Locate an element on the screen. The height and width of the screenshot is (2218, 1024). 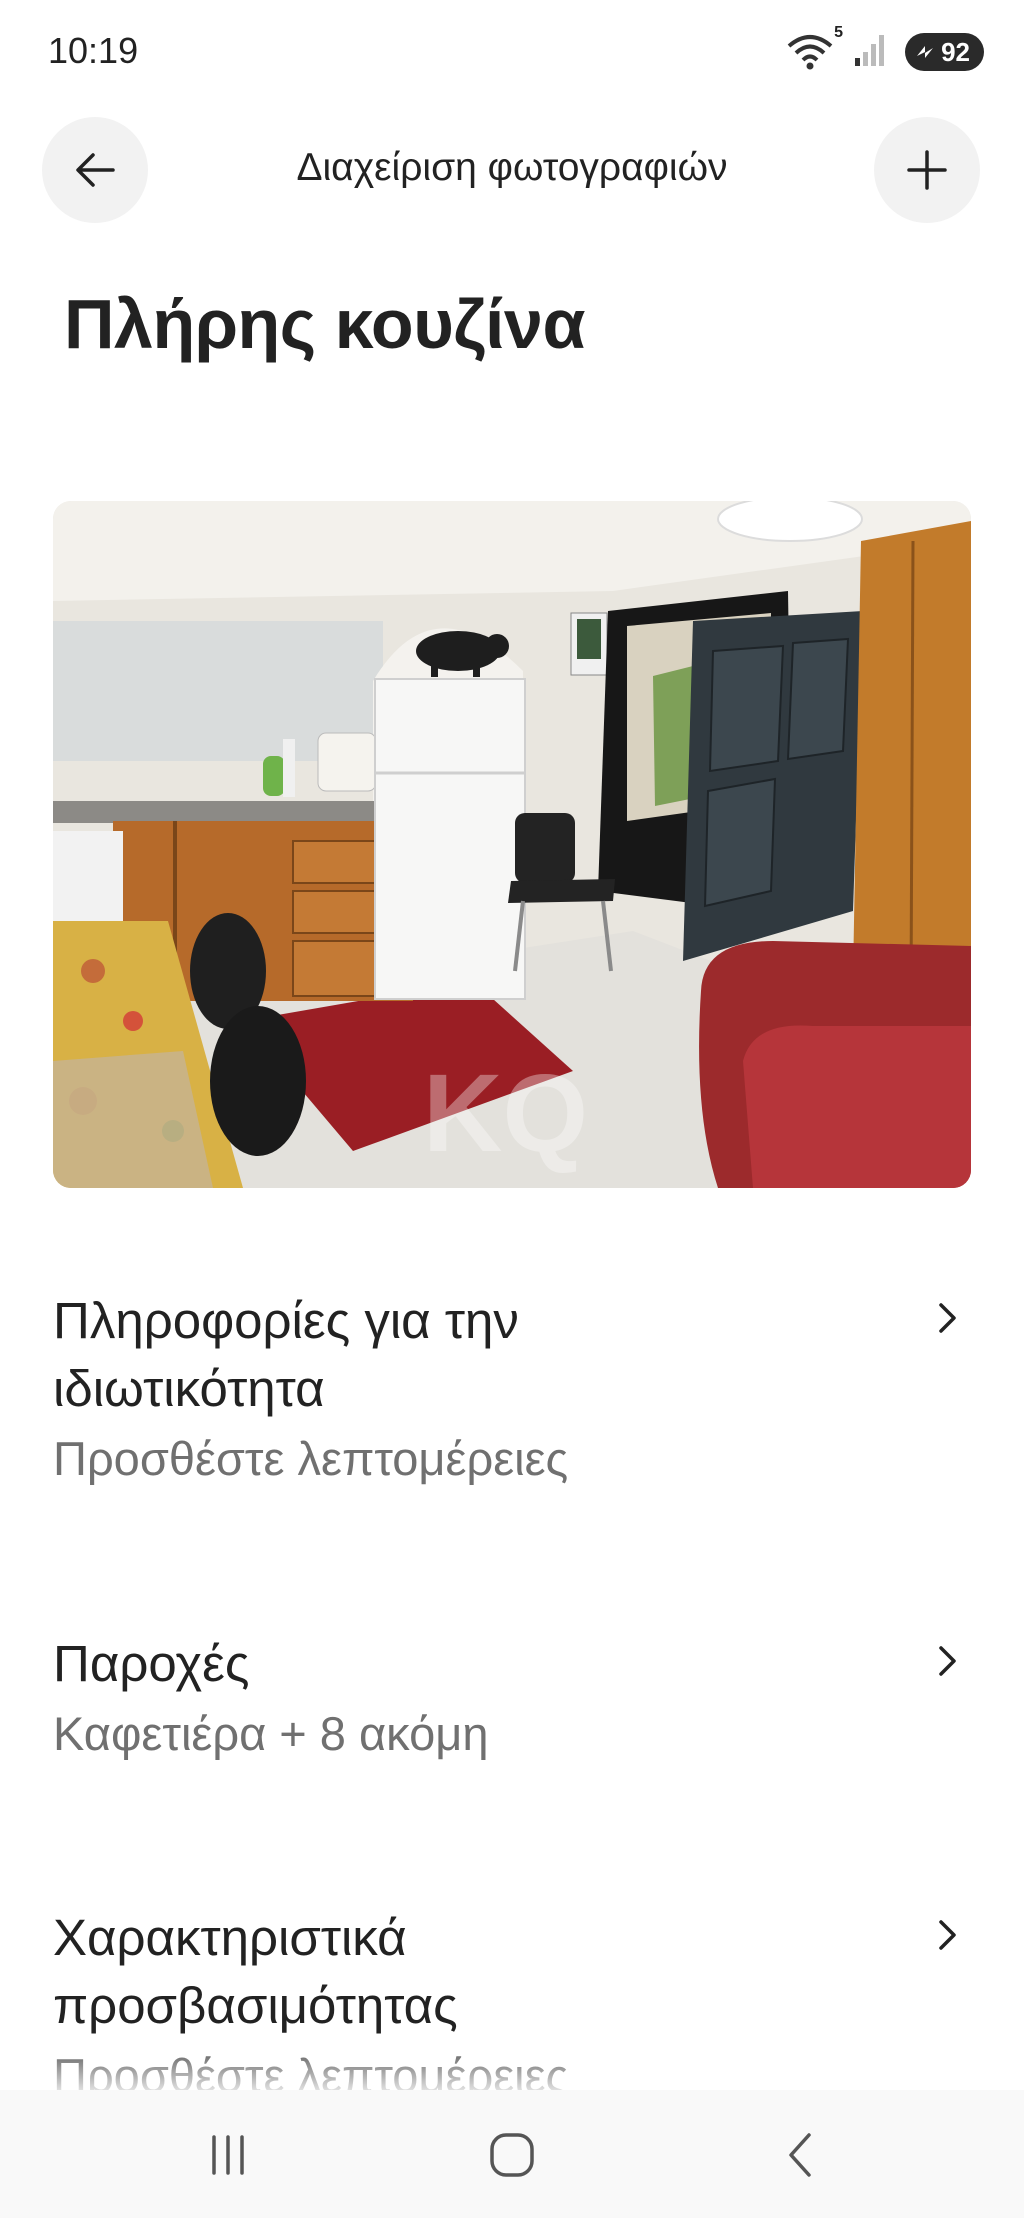
status-time: 10:19 is located at coordinates (93, 50).